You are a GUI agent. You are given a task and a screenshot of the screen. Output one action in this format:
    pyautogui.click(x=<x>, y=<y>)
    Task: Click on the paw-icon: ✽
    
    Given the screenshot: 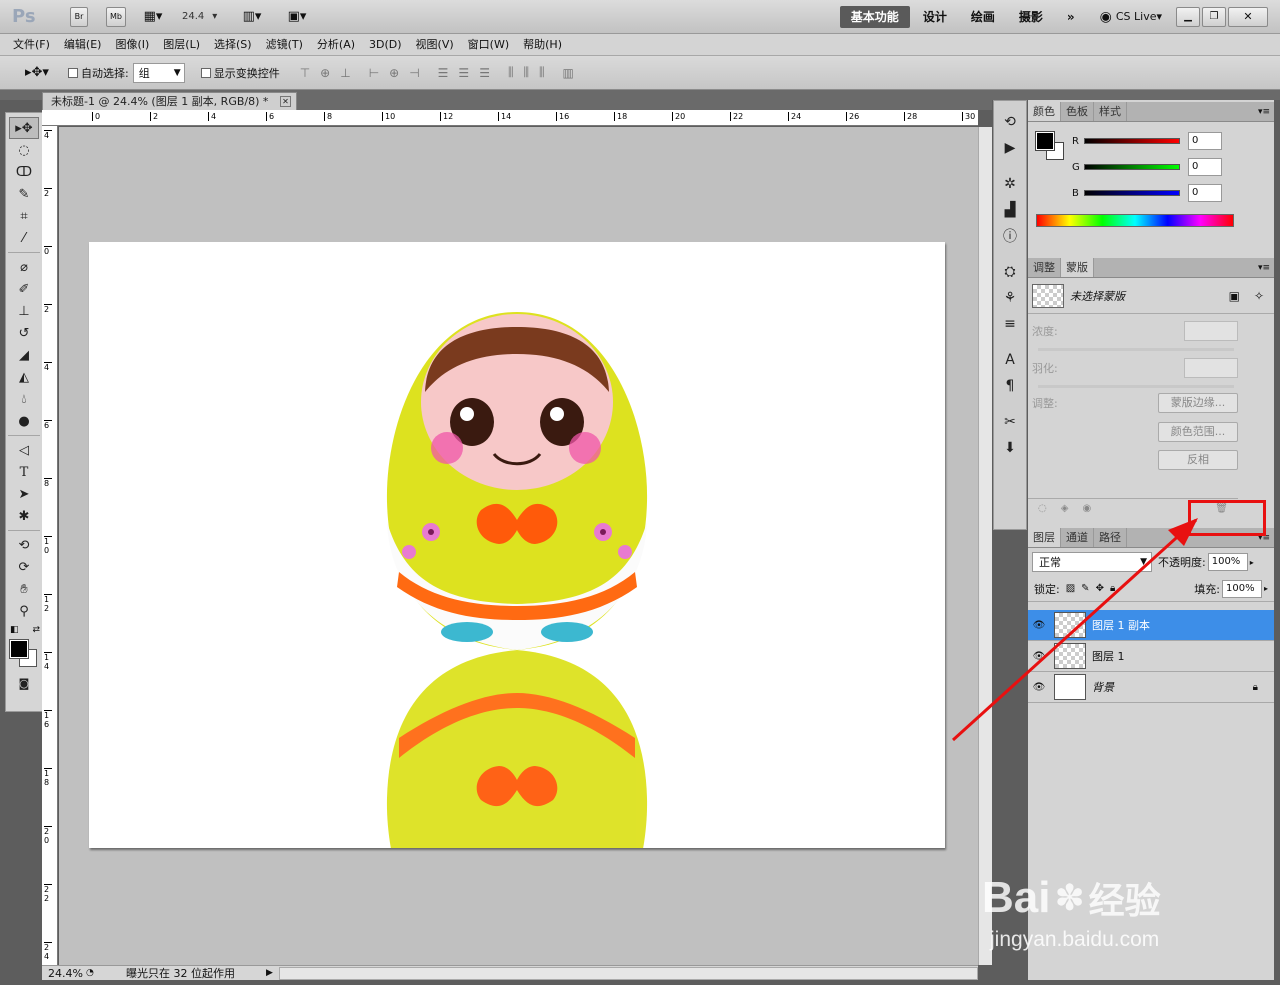 What is the action you would take?
    pyautogui.click(x=1069, y=898)
    